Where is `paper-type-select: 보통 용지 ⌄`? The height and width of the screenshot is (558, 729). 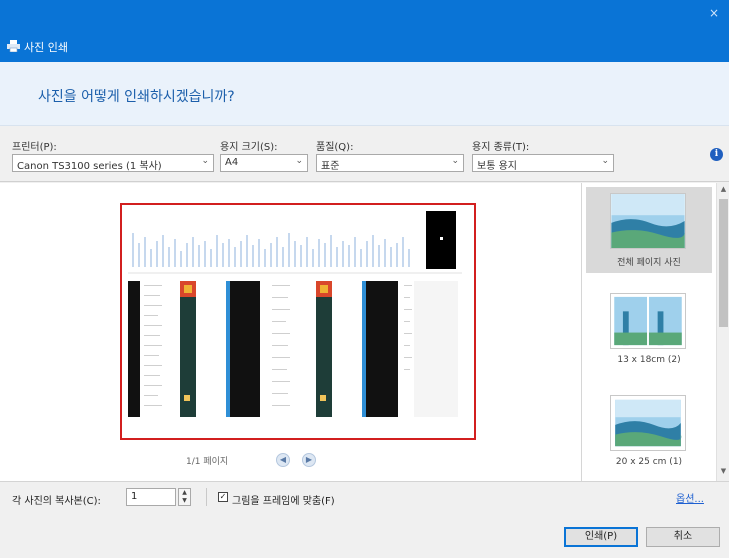 paper-type-select: 보통 용지 ⌄ is located at coordinates (543, 163).